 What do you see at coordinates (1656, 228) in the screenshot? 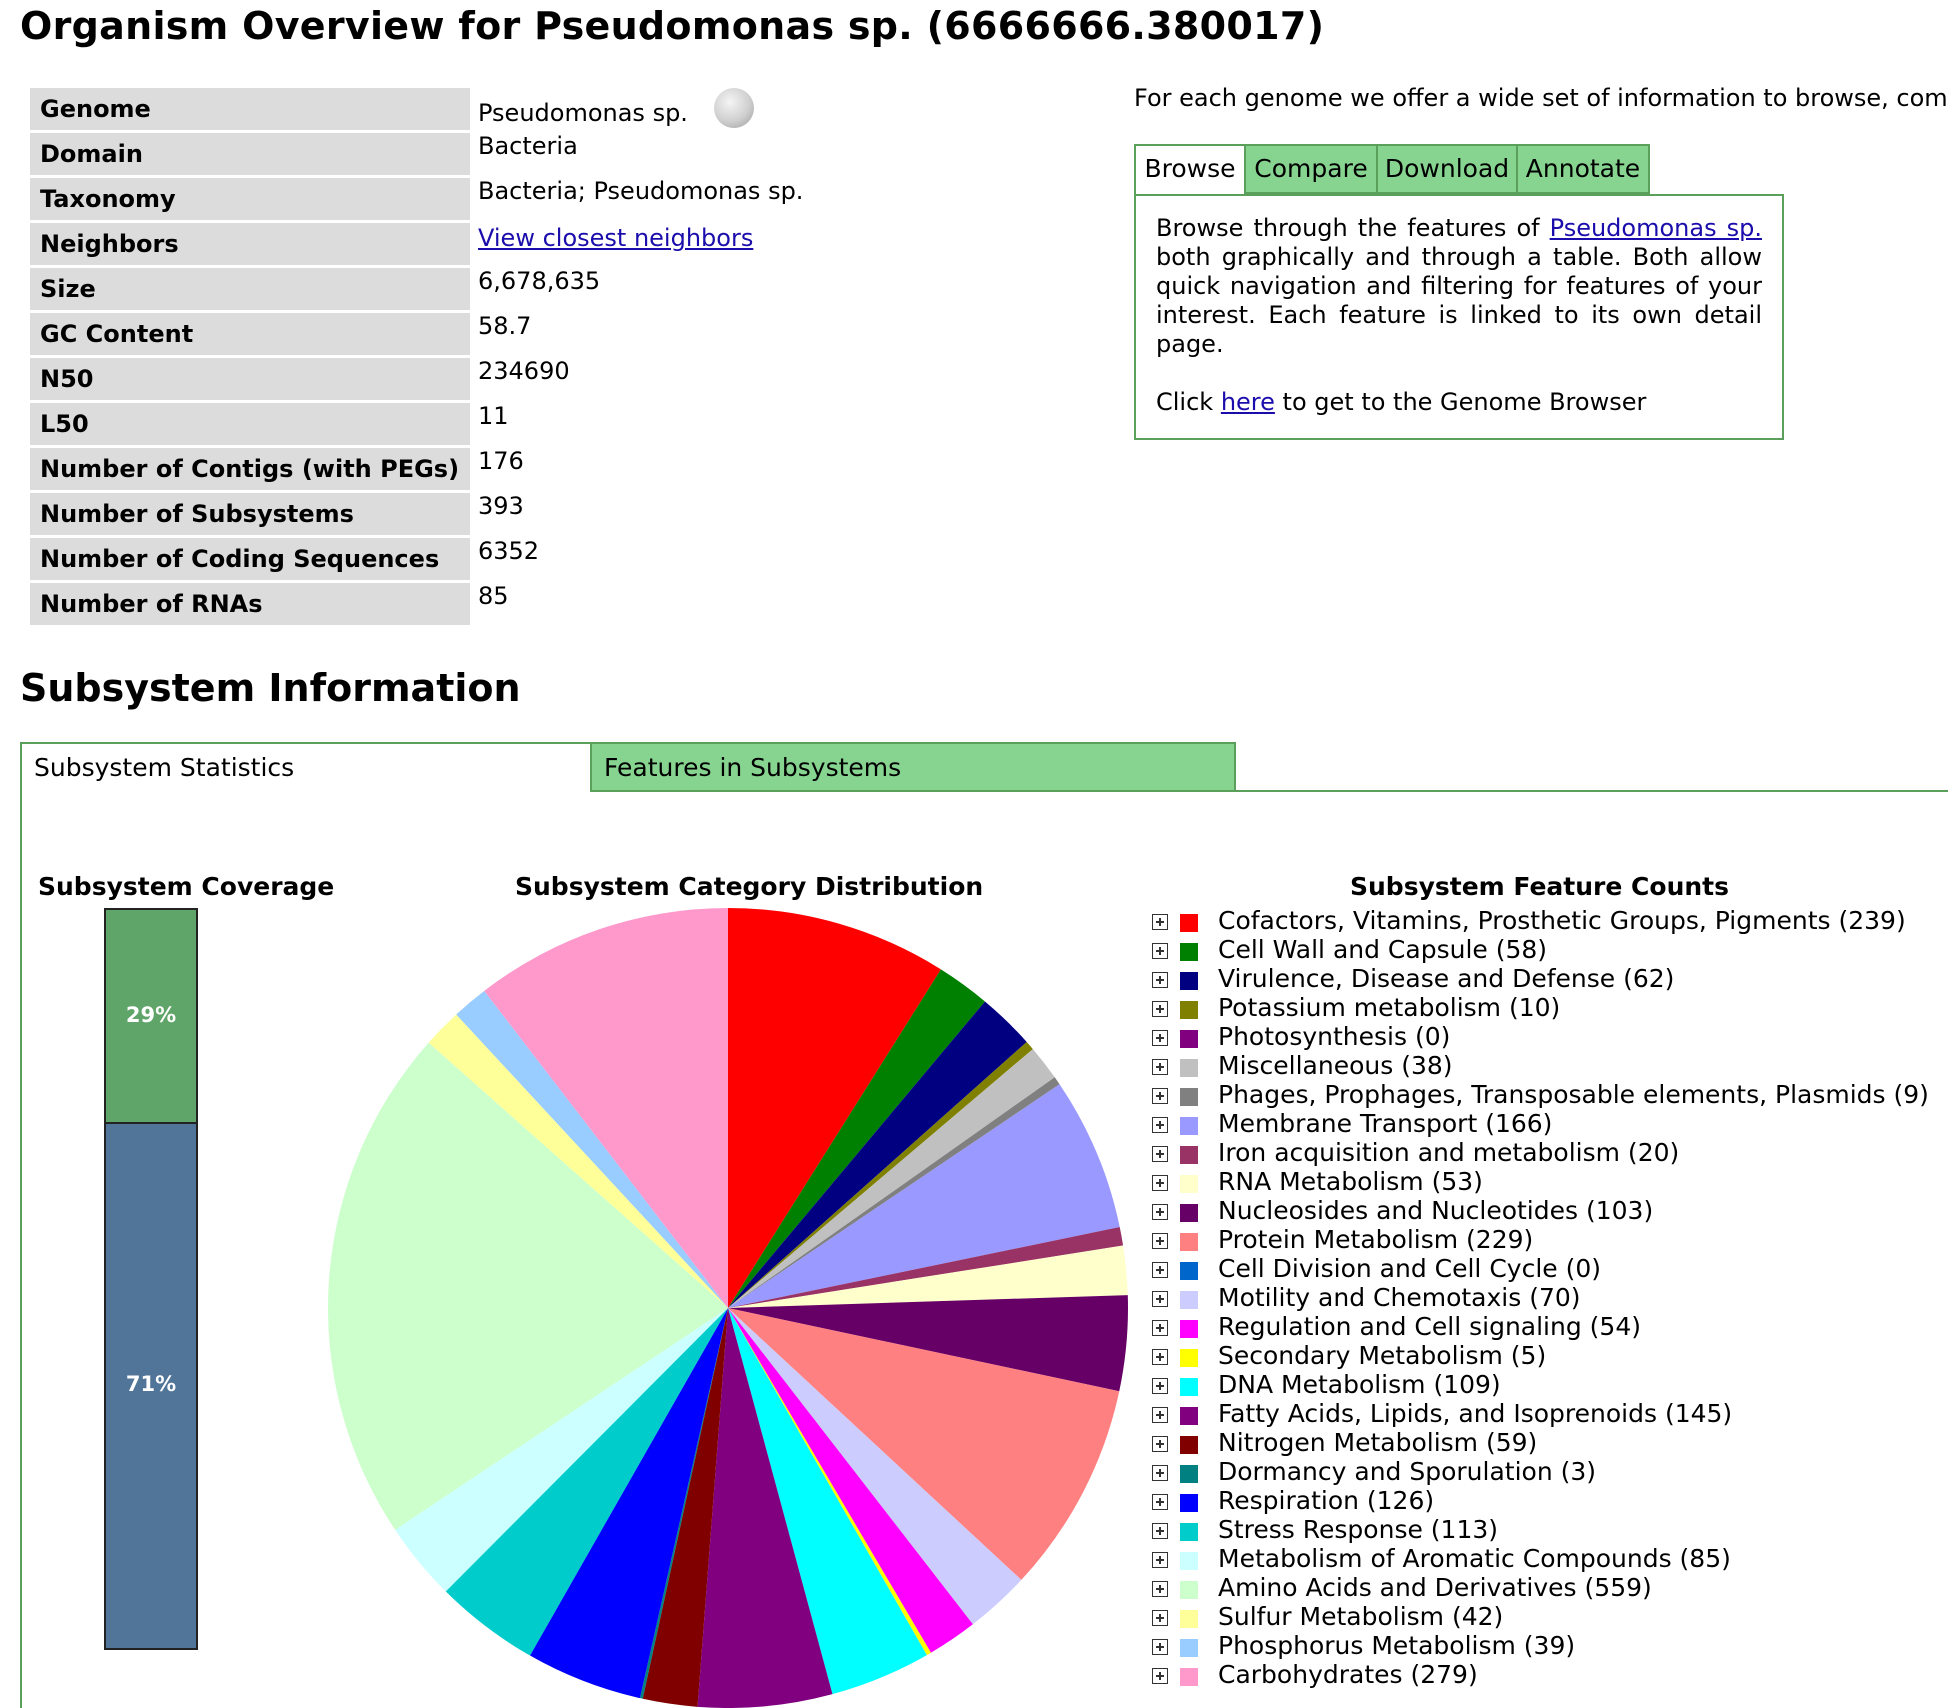
I see `organism-link: Pseudomonas sp.` at bounding box center [1656, 228].